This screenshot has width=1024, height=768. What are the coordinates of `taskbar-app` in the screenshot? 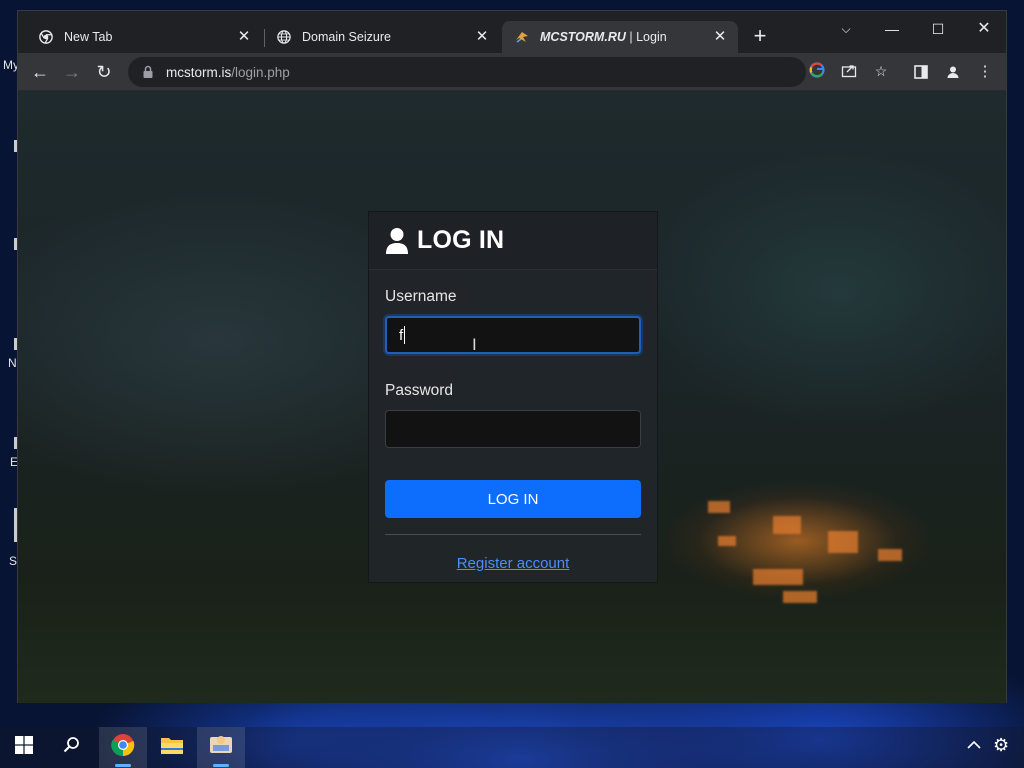 It's located at (221, 747).